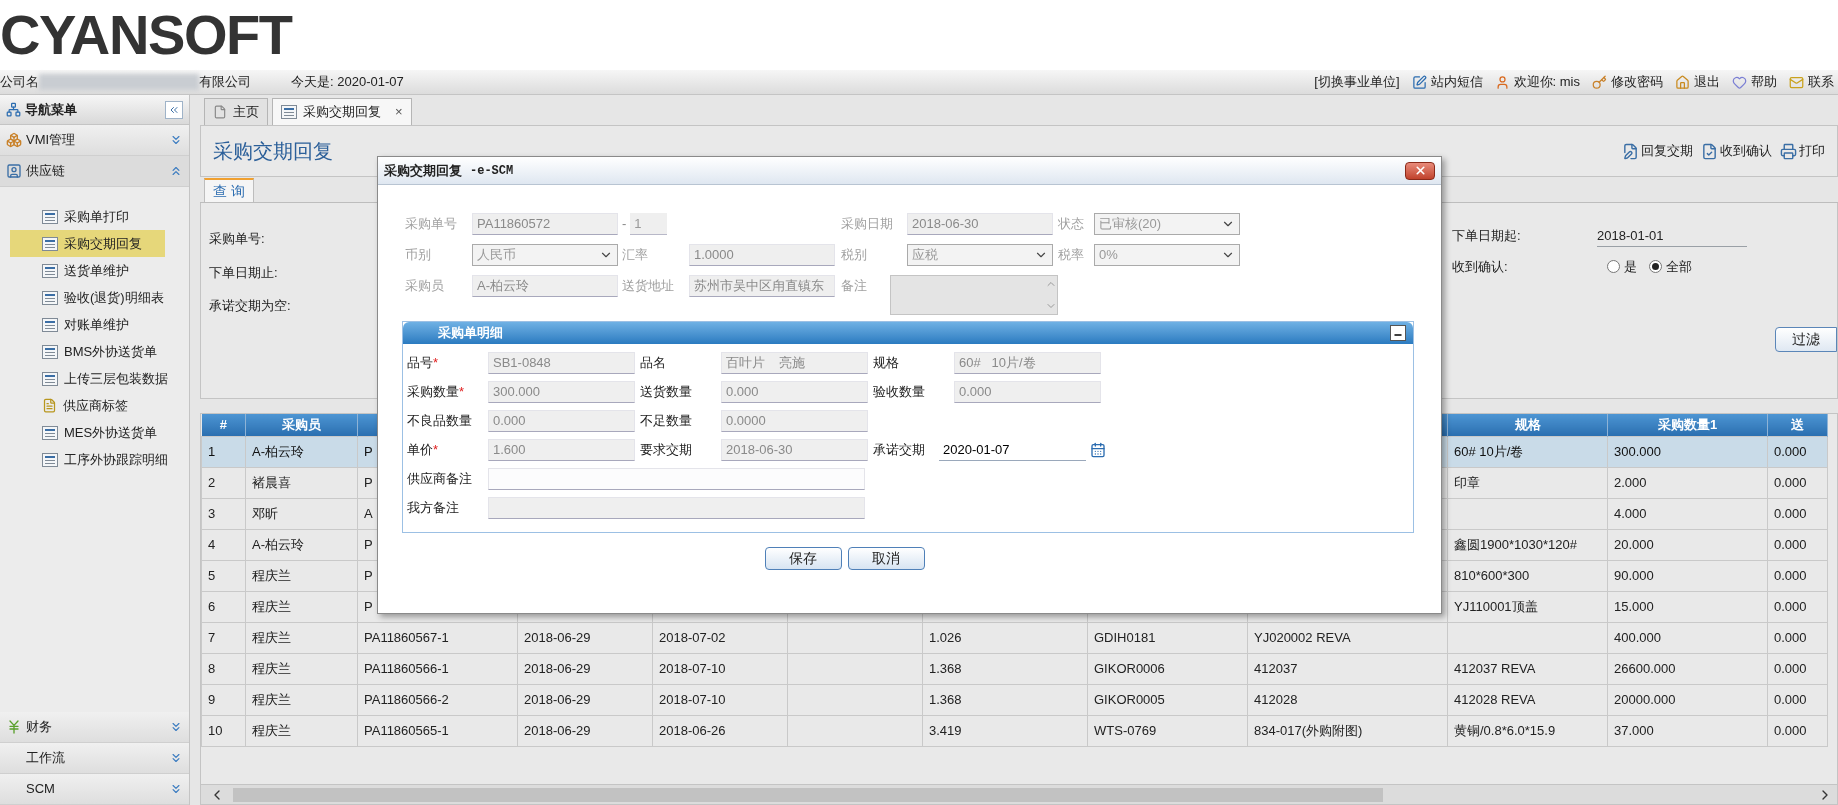 This screenshot has width=1838, height=805. What do you see at coordinates (666, 421) in the screenshot?
I see `field-label: 不足数量` at bounding box center [666, 421].